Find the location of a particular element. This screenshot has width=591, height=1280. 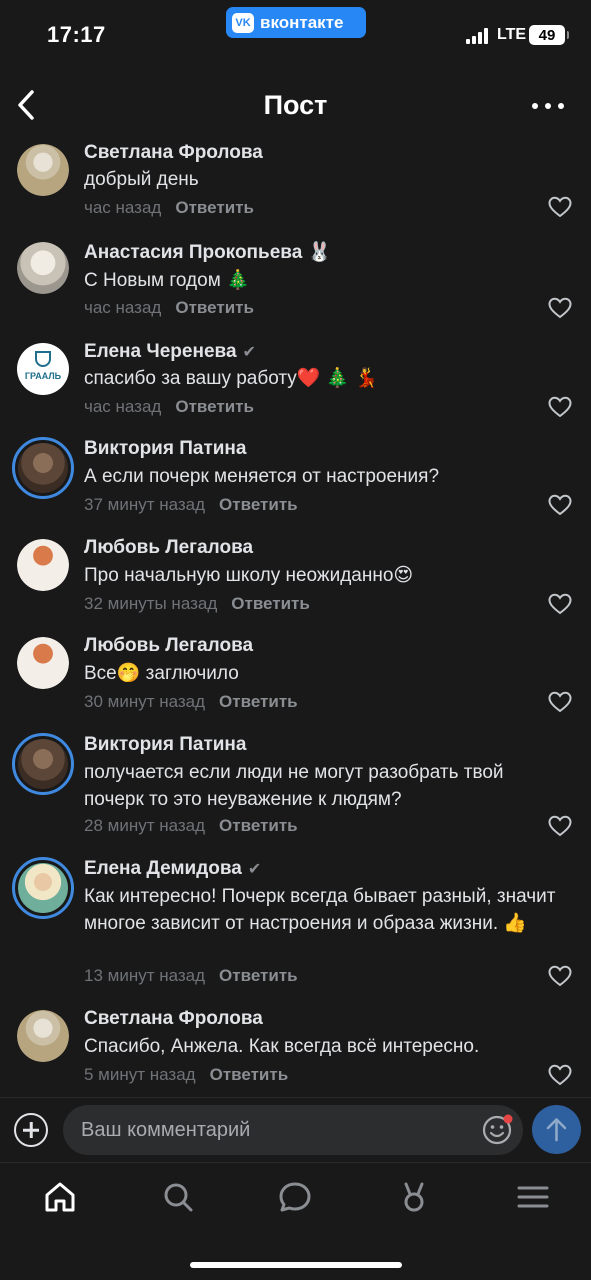

battery-icon: 49 is located at coordinates (549, 35).